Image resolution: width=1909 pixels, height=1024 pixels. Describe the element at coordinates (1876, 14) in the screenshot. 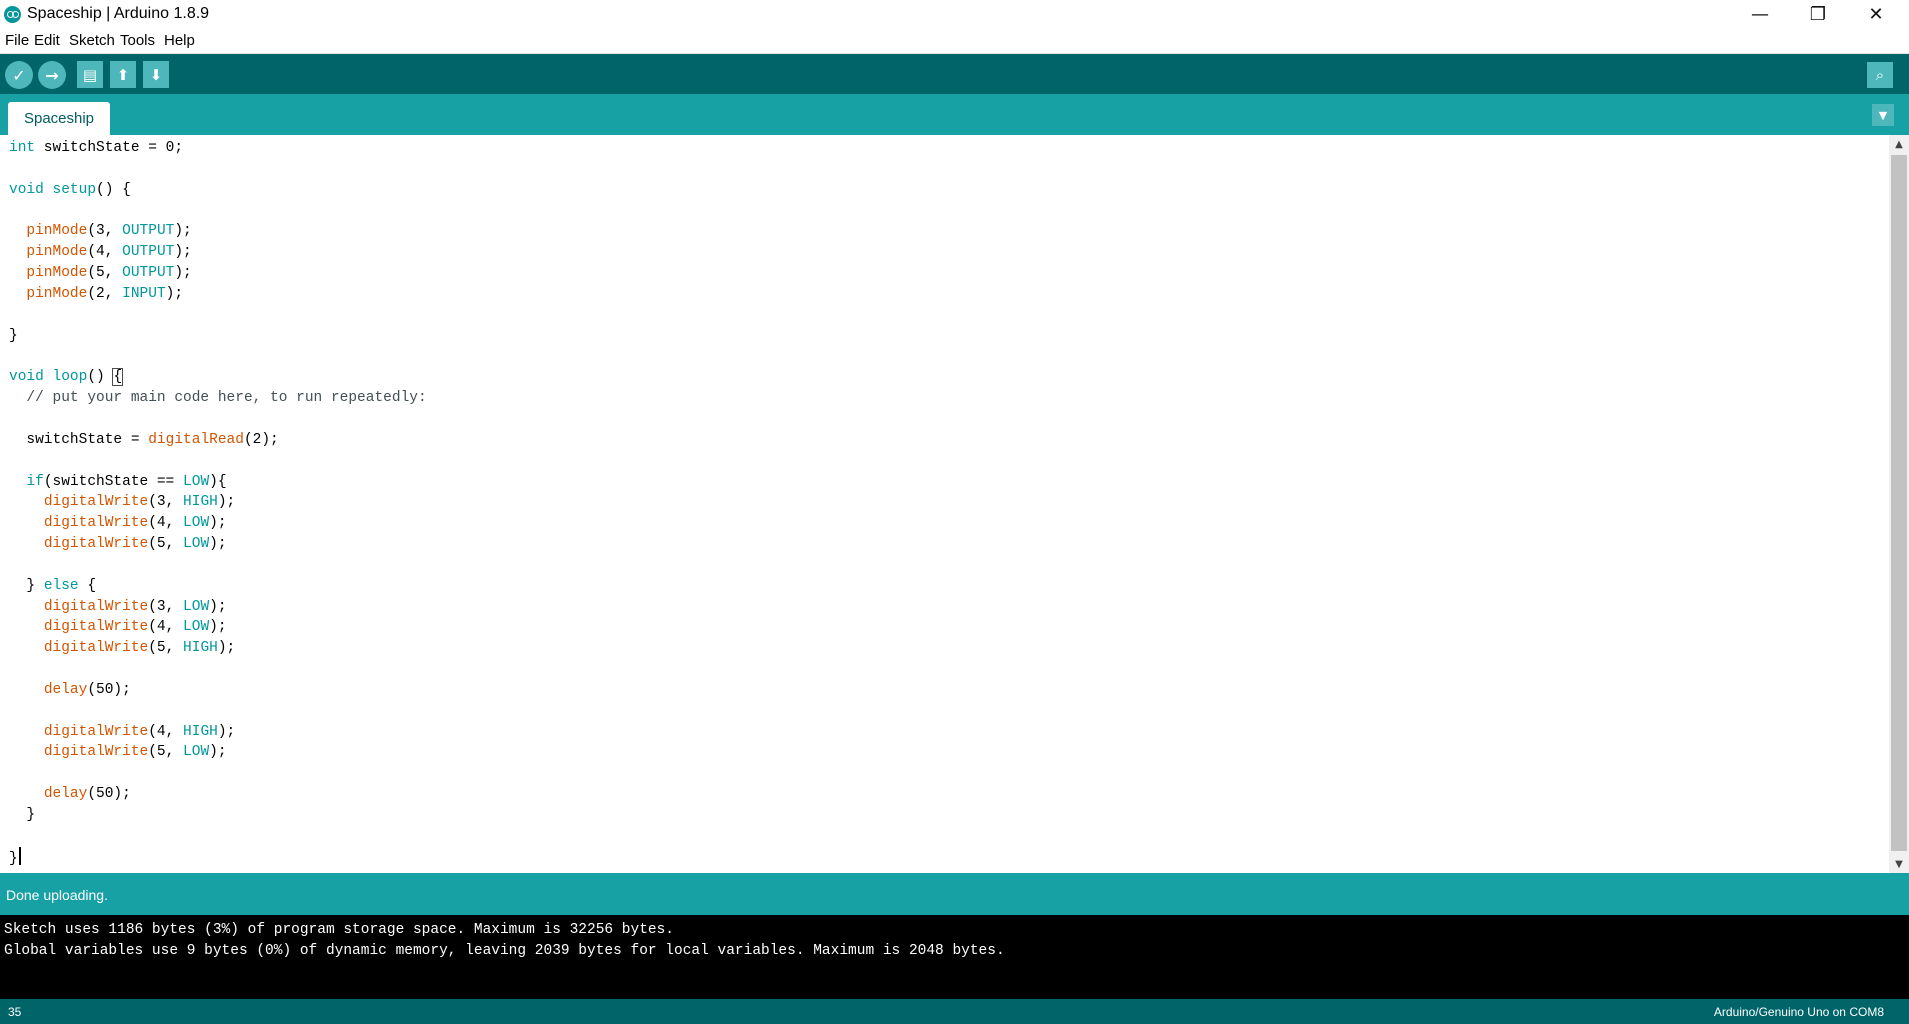

I see `close-button: ✕` at that location.